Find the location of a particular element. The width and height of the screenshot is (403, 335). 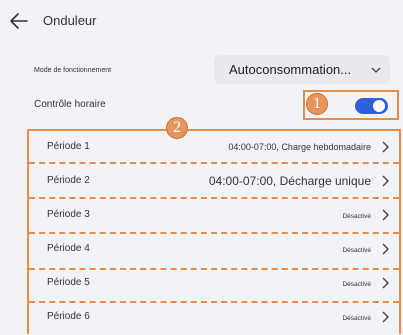

period-name: Période 5 is located at coordinates (68, 282).